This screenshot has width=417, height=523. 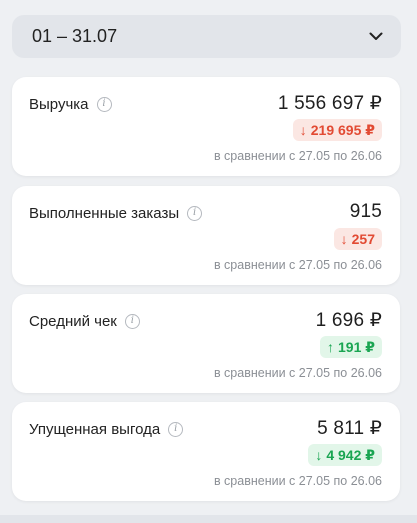 What do you see at coordinates (349, 428) in the screenshot?
I see `metric-value: 5 811 ₽` at bounding box center [349, 428].